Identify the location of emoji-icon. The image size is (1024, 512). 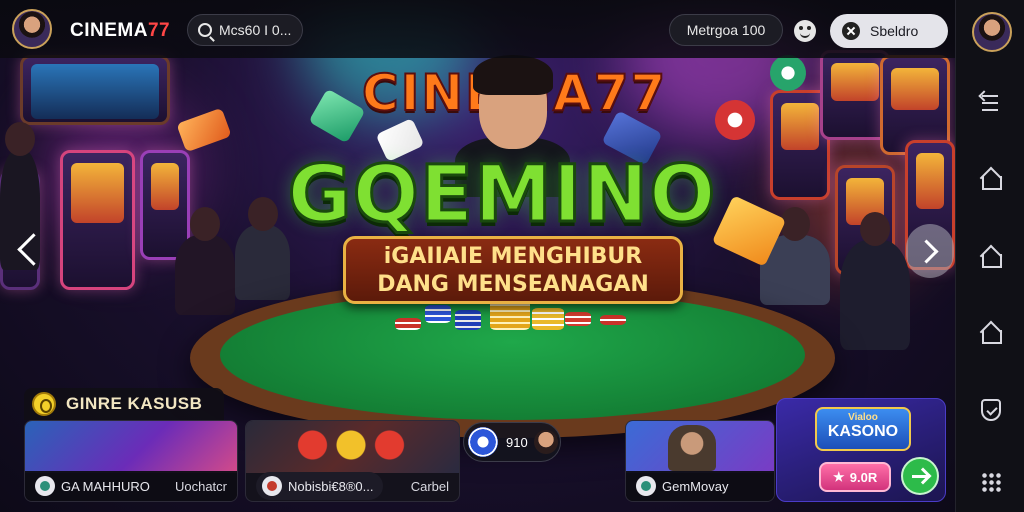
(805, 31).